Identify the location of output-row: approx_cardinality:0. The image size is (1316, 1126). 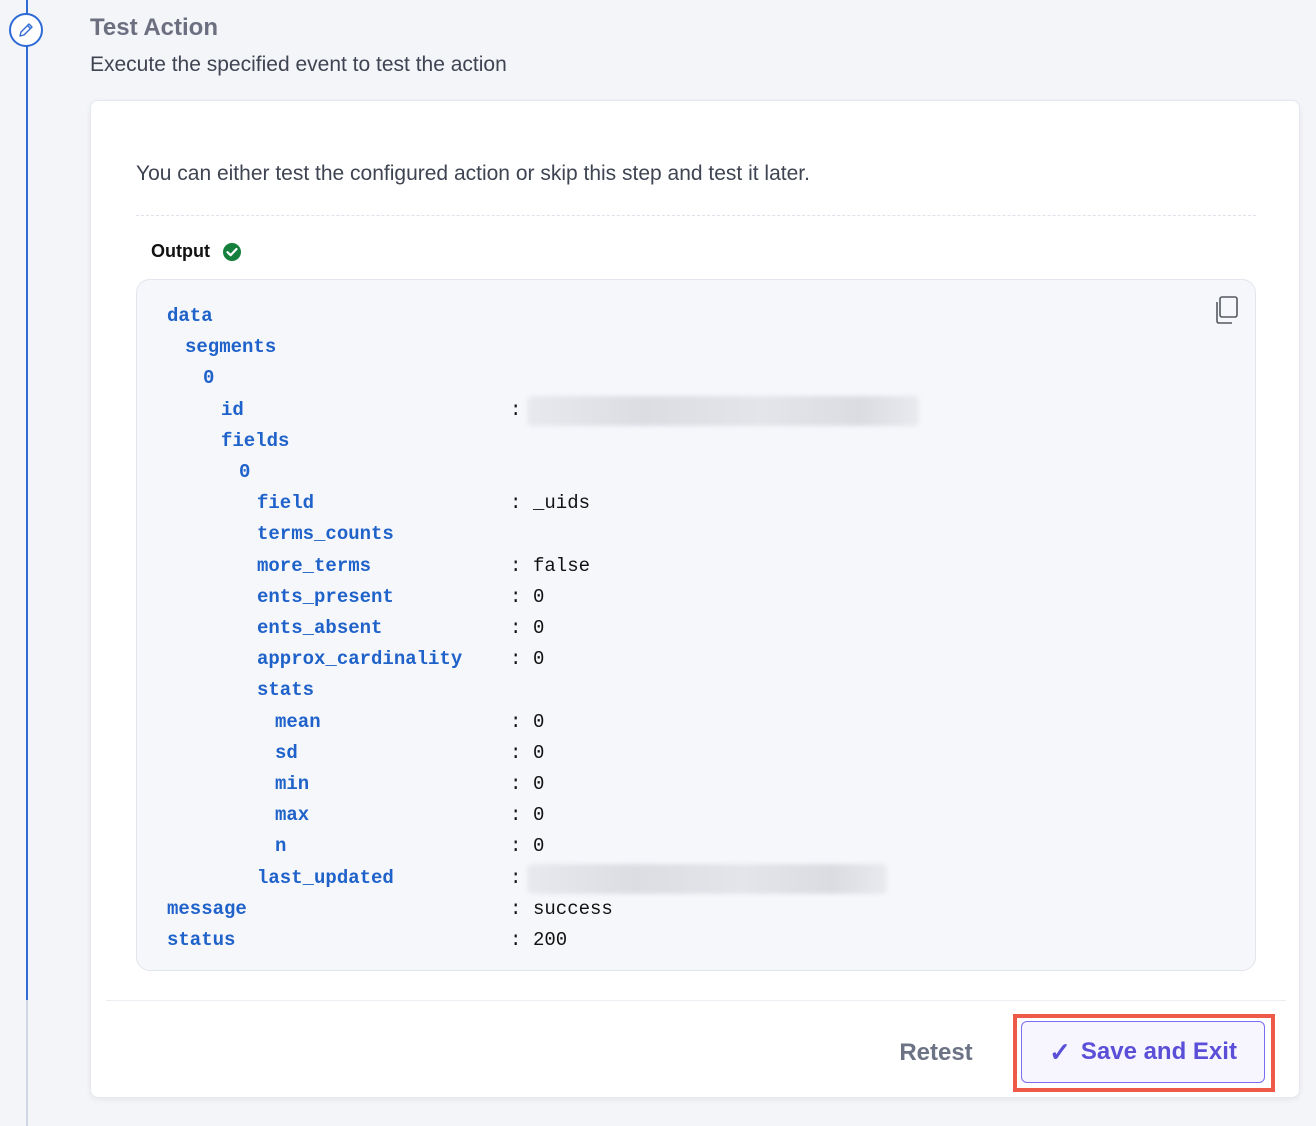
(697, 659).